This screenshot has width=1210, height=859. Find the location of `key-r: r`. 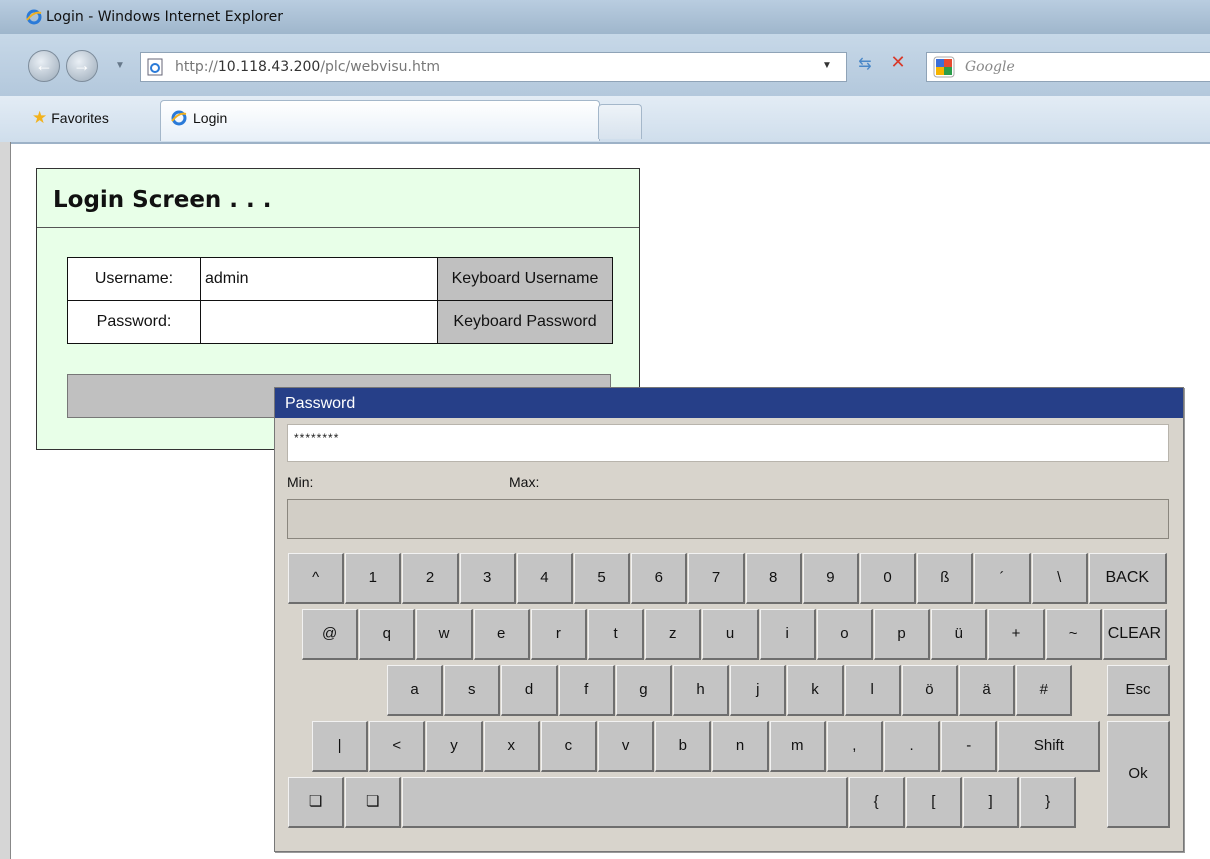

key-r: r is located at coordinates (558, 634).